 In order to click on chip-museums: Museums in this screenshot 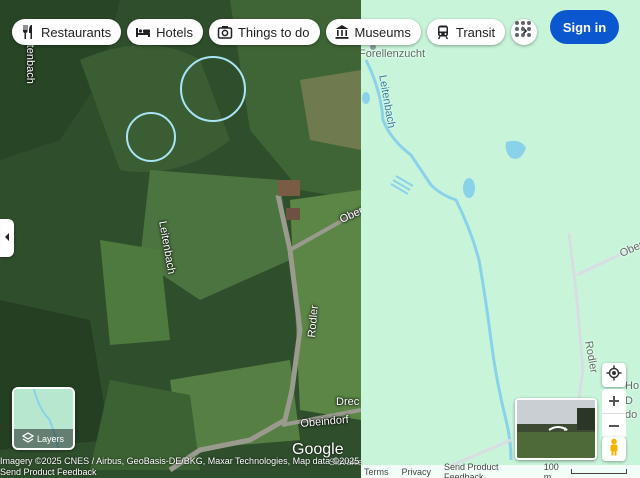, I will do `click(373, 32)`.